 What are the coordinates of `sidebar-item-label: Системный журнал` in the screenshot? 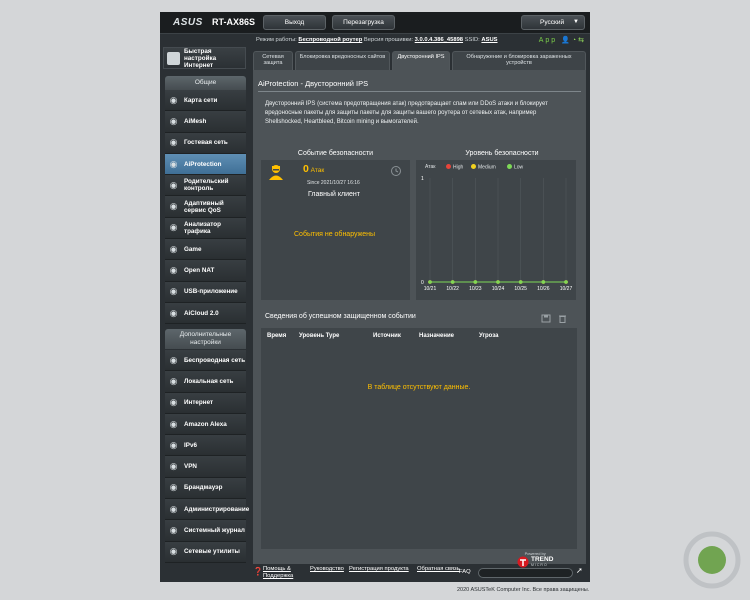 It's located at (214, 531).